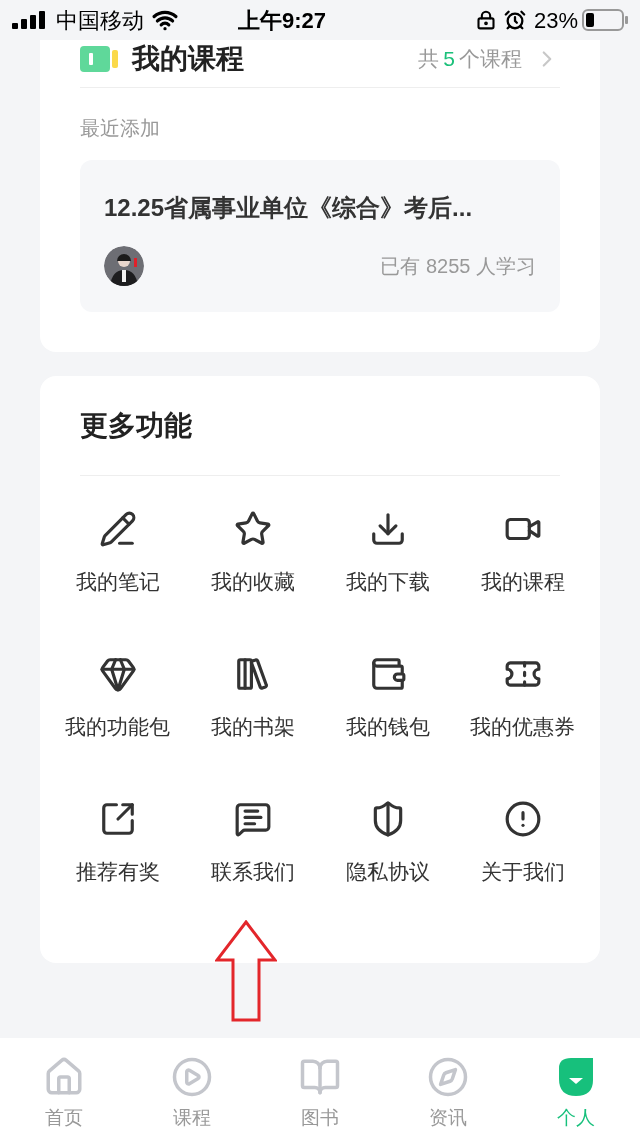  What do you see at coordinates (448, 1077) in the screenshot?
I see `compass-icon` at bounding box center [448, 1077].